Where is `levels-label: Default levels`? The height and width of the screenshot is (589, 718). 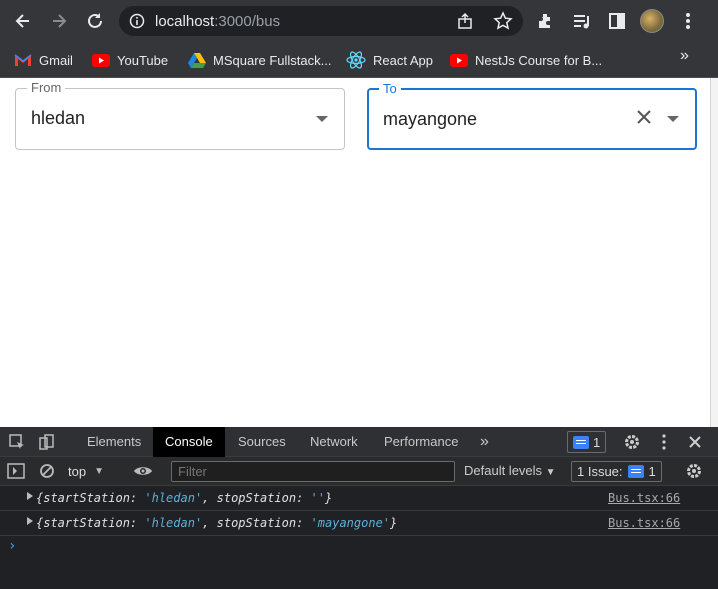 levels-label: Default levels is located at coordinates (503, 470).